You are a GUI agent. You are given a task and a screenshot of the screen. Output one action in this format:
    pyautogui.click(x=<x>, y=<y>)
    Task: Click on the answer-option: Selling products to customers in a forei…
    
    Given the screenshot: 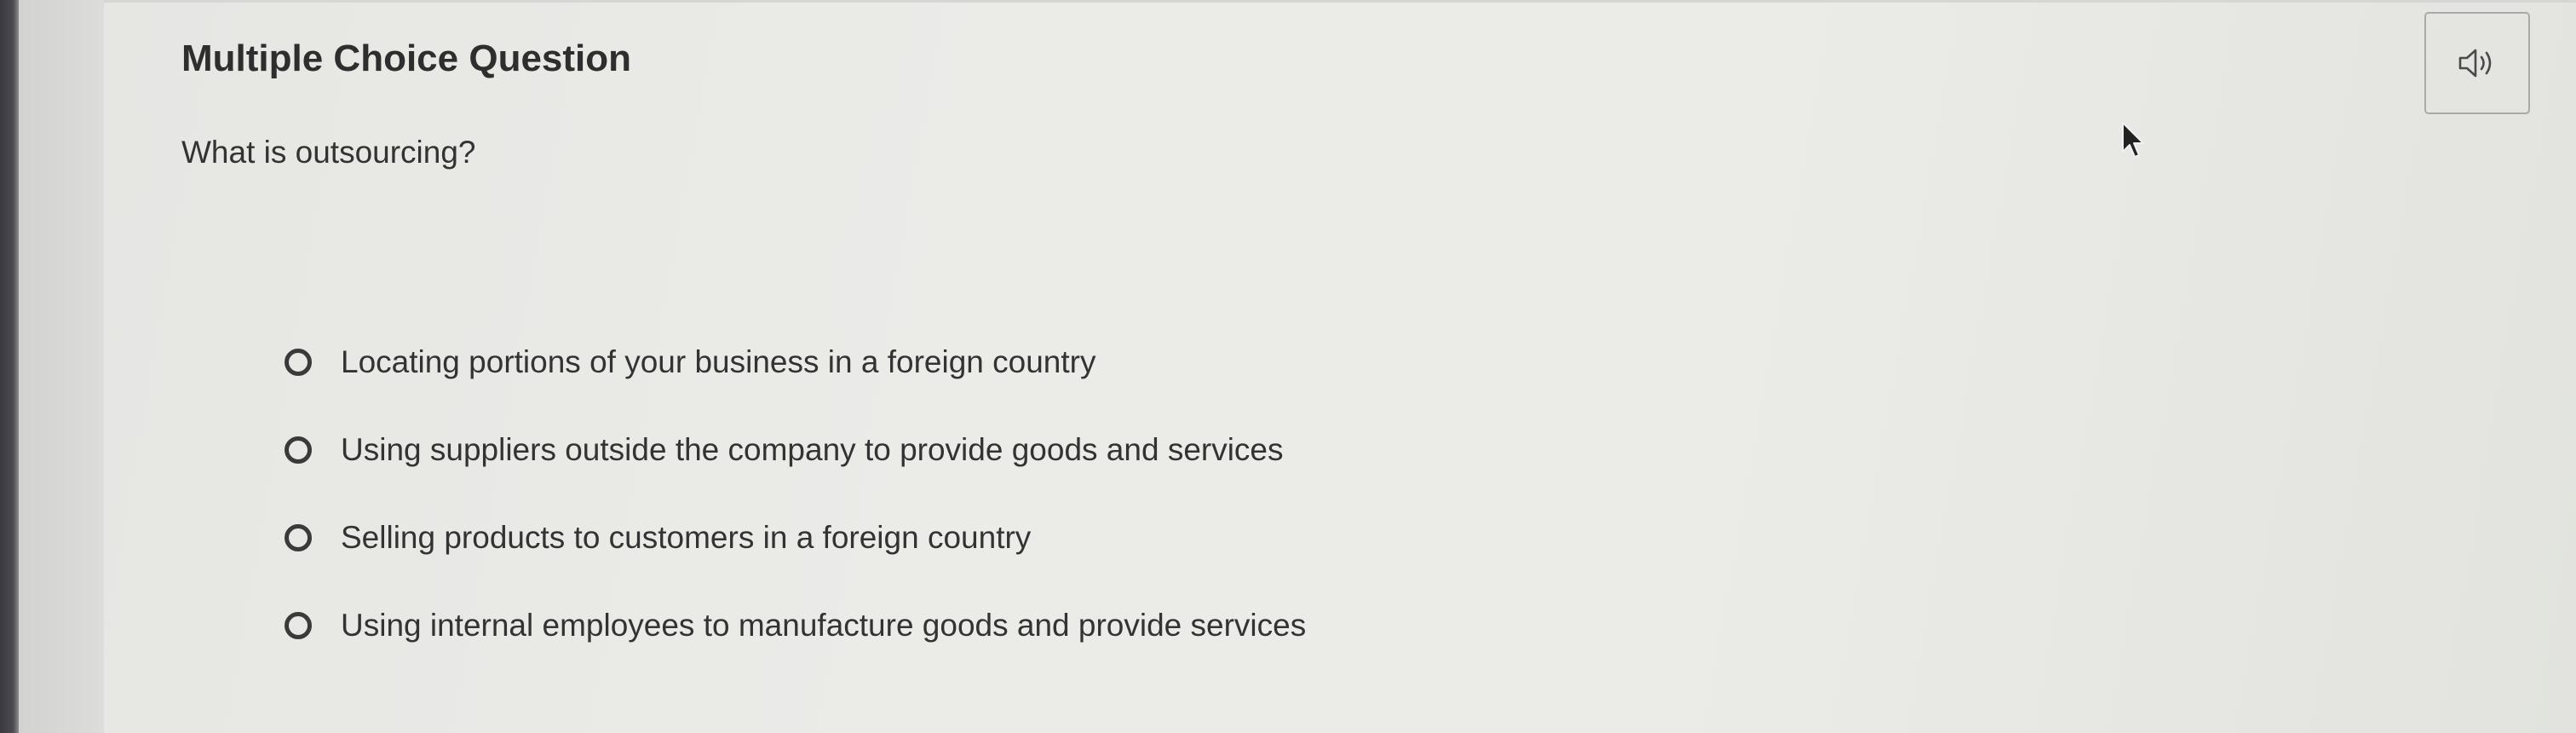 What is the action you would take?
    pyautogui.click(x=796, y=538)
    